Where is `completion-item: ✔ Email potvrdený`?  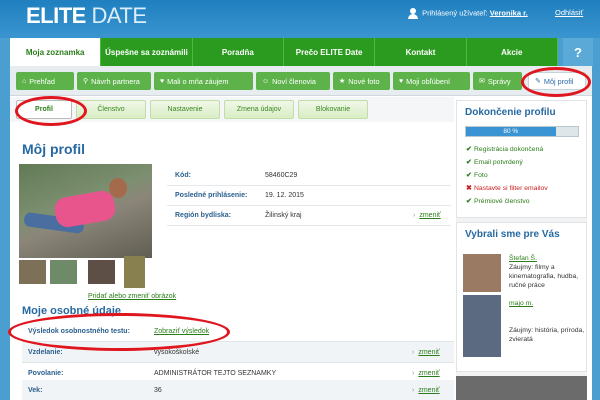 completion-item: ✔ Email potvrdený is located at coordinates (494, 162).